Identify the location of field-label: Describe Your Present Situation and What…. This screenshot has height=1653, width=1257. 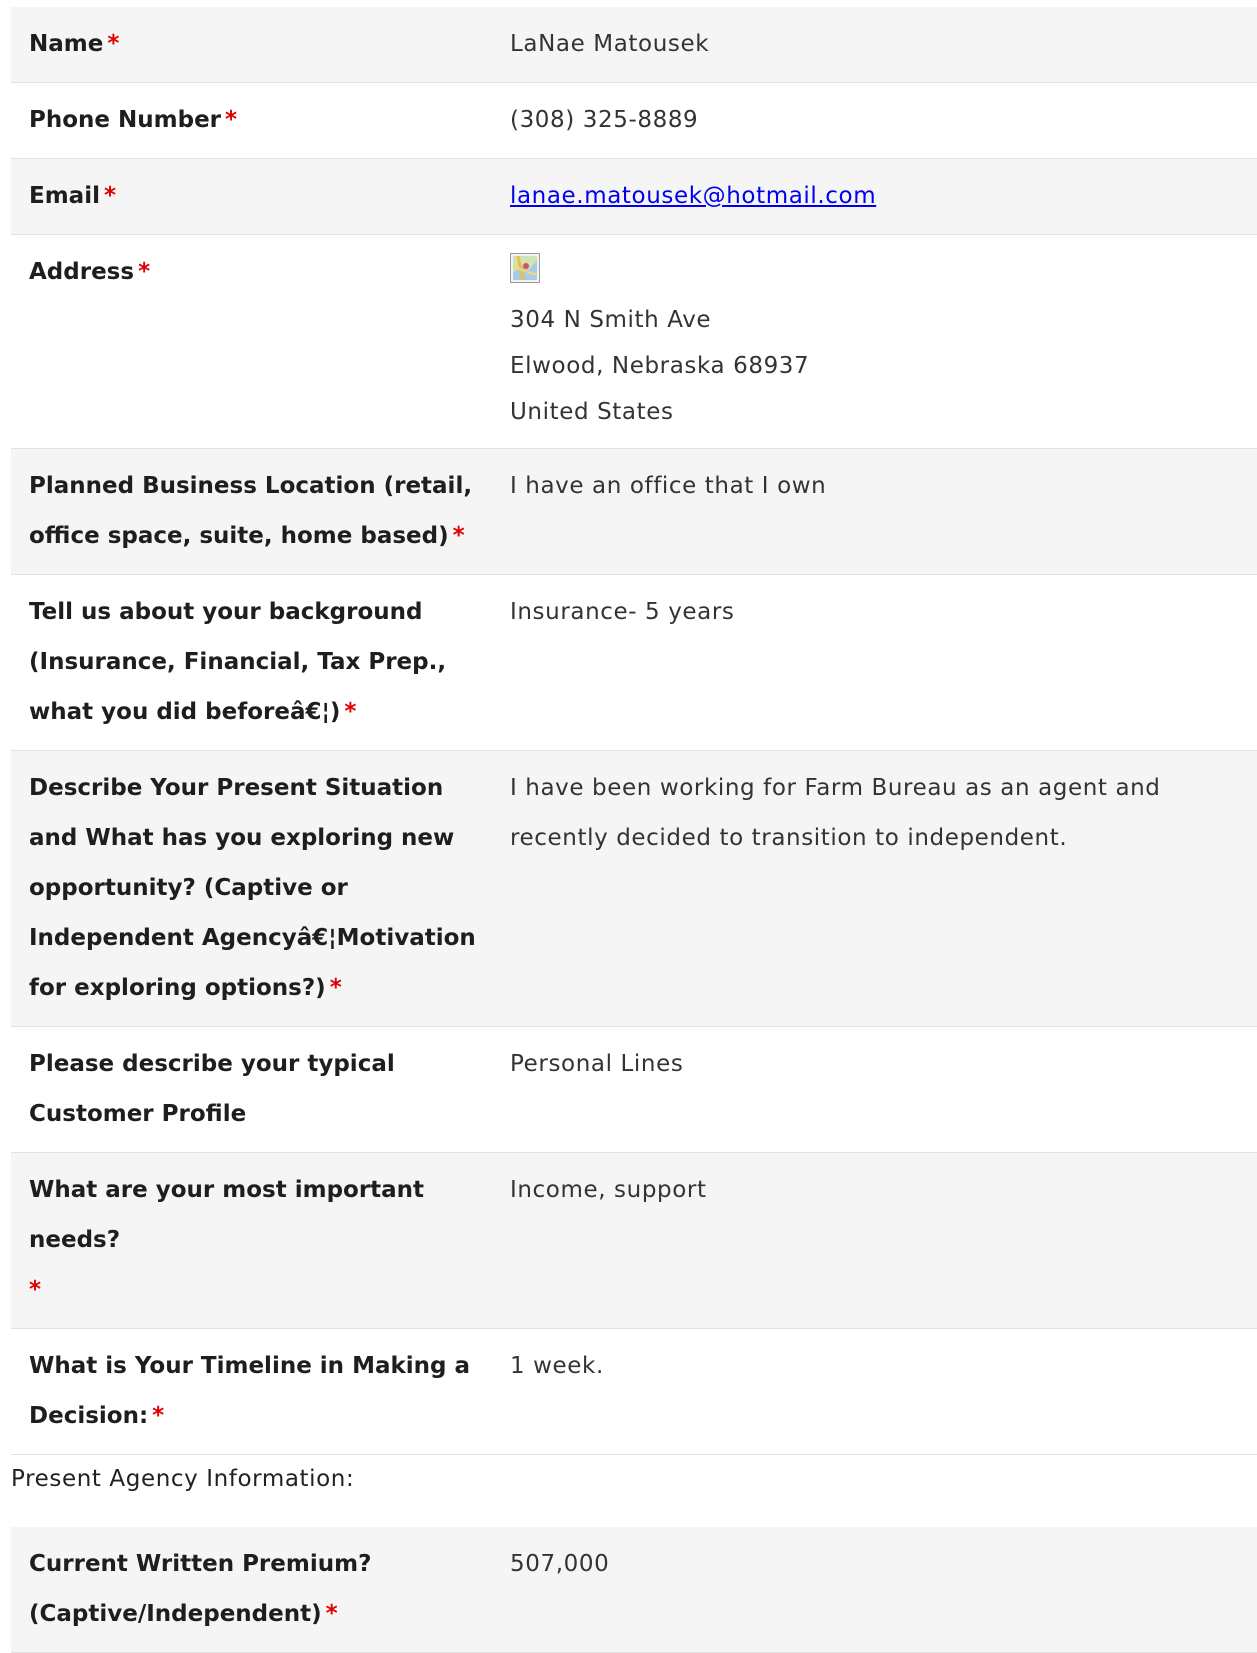
(246, 888).